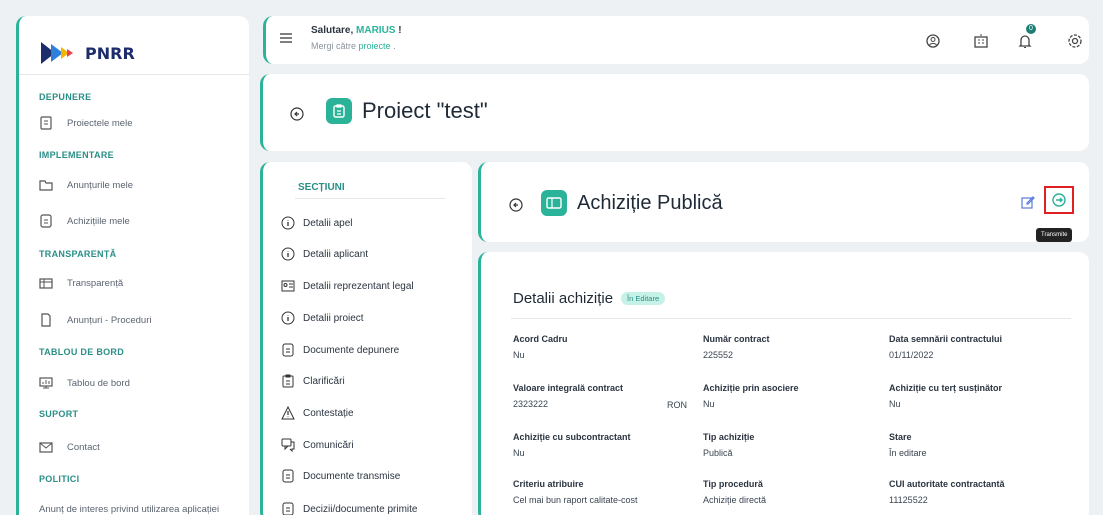 This screenshot has height=515, width=1103. I want to click on section-label: Decizii/documente primite, so click(360, 509).